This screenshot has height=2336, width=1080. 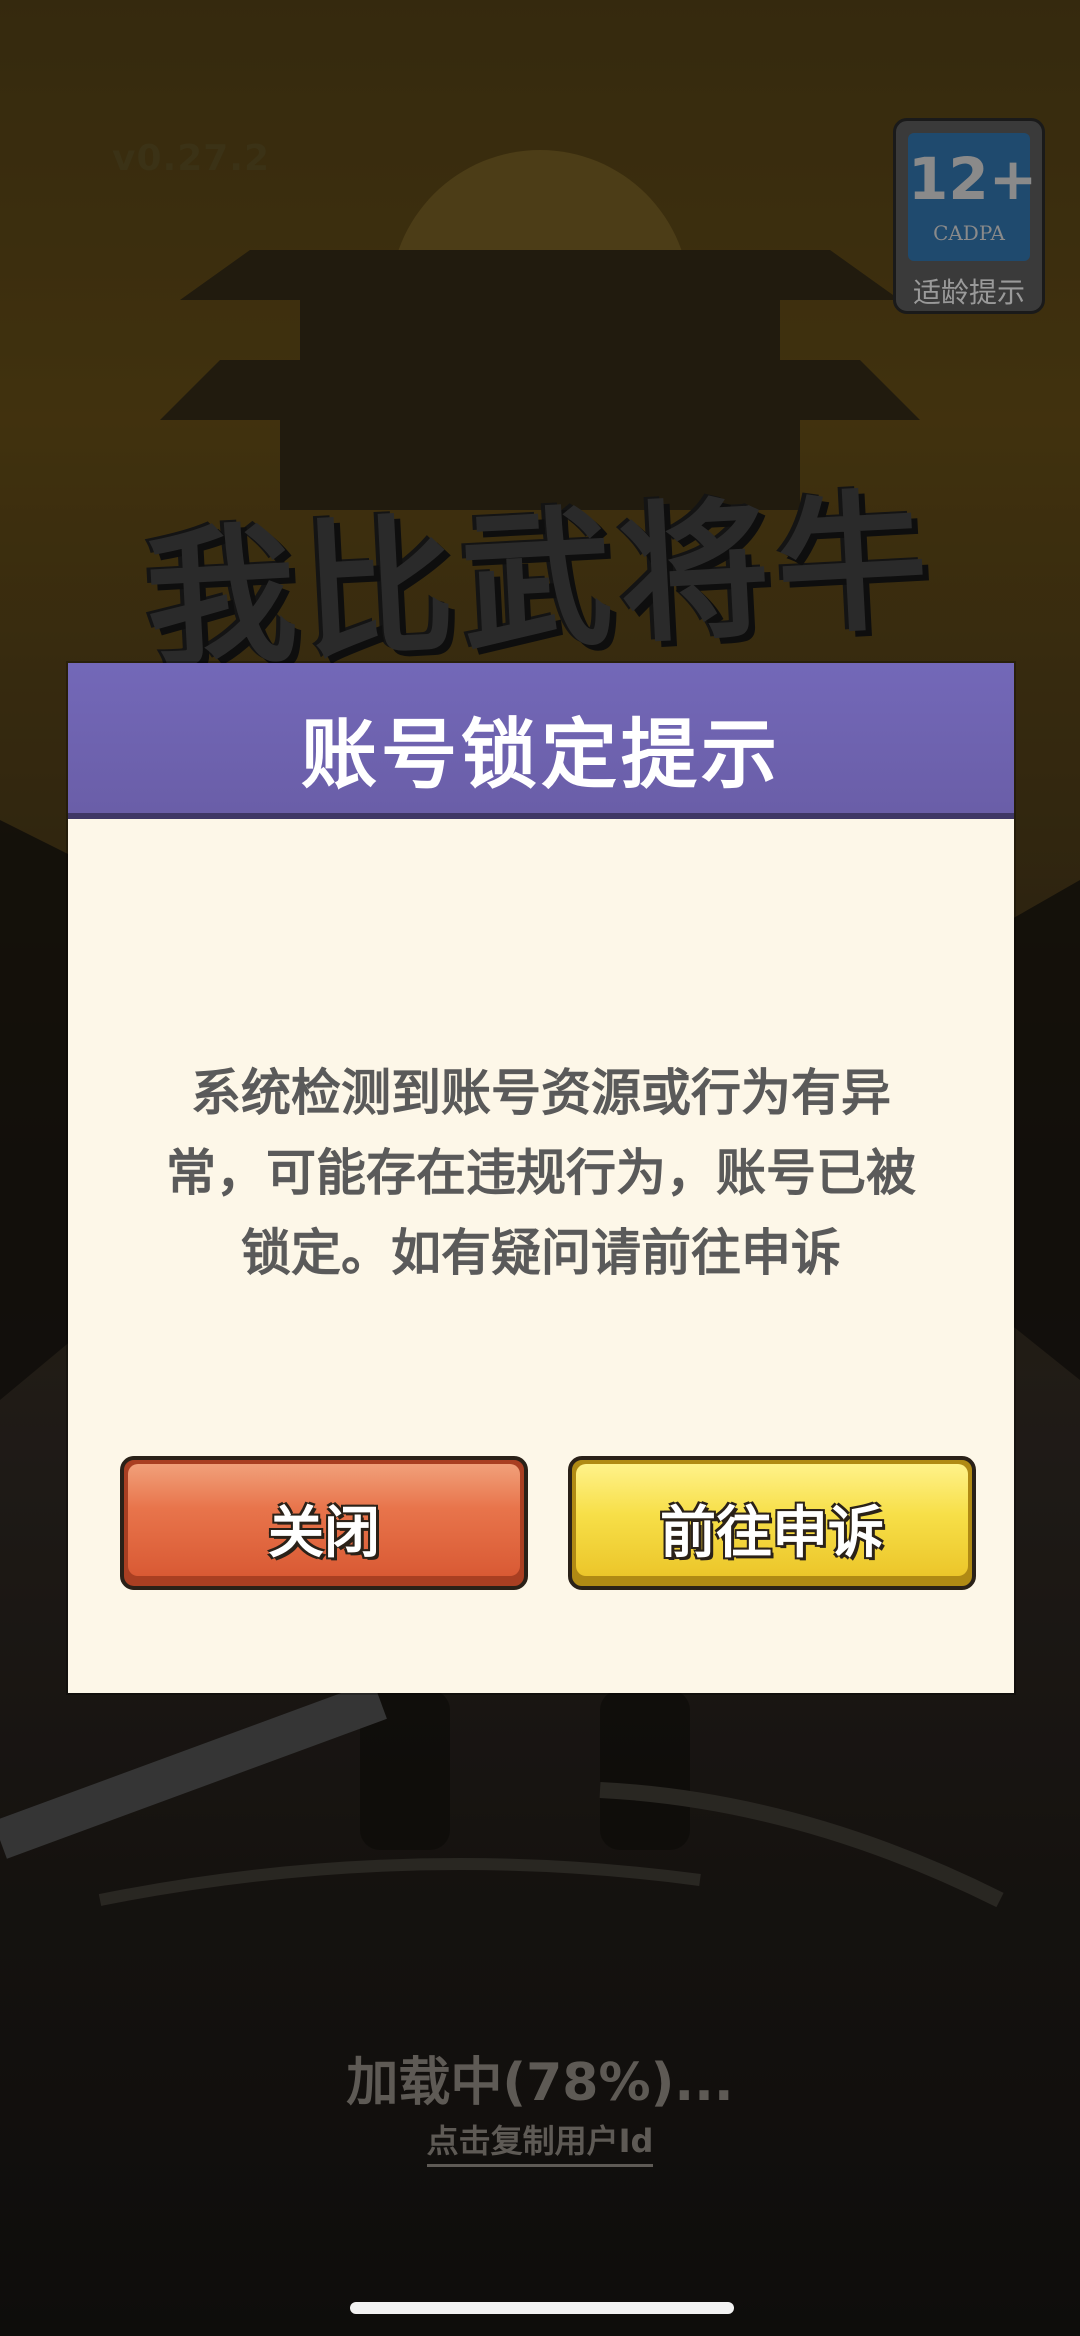 I want to click on age-rating-number: 12+, so click(x=973, y=179).